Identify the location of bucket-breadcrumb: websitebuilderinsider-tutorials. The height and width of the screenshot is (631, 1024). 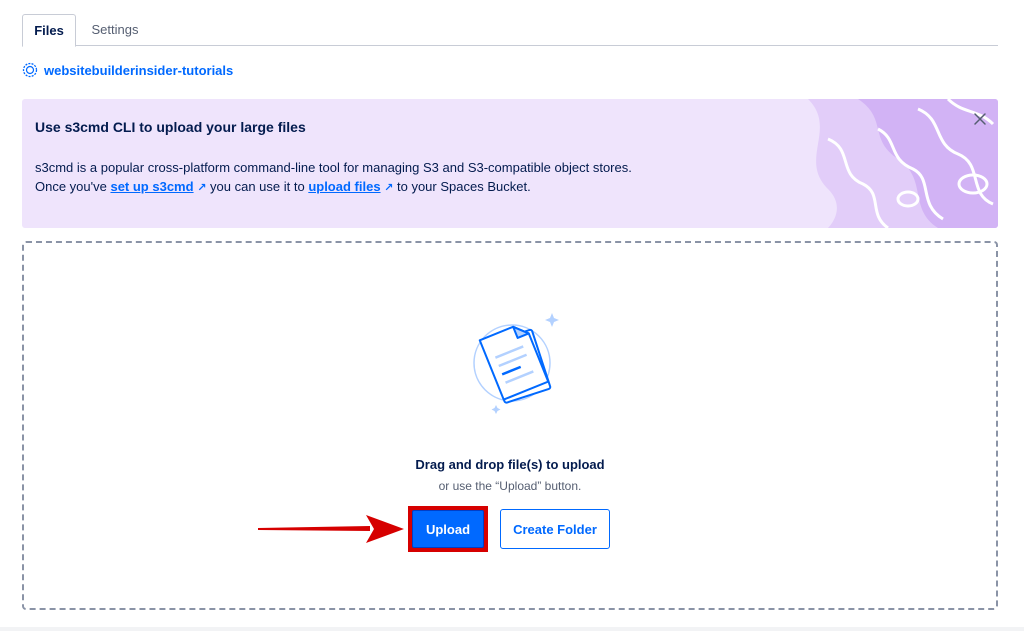
(127, 70).